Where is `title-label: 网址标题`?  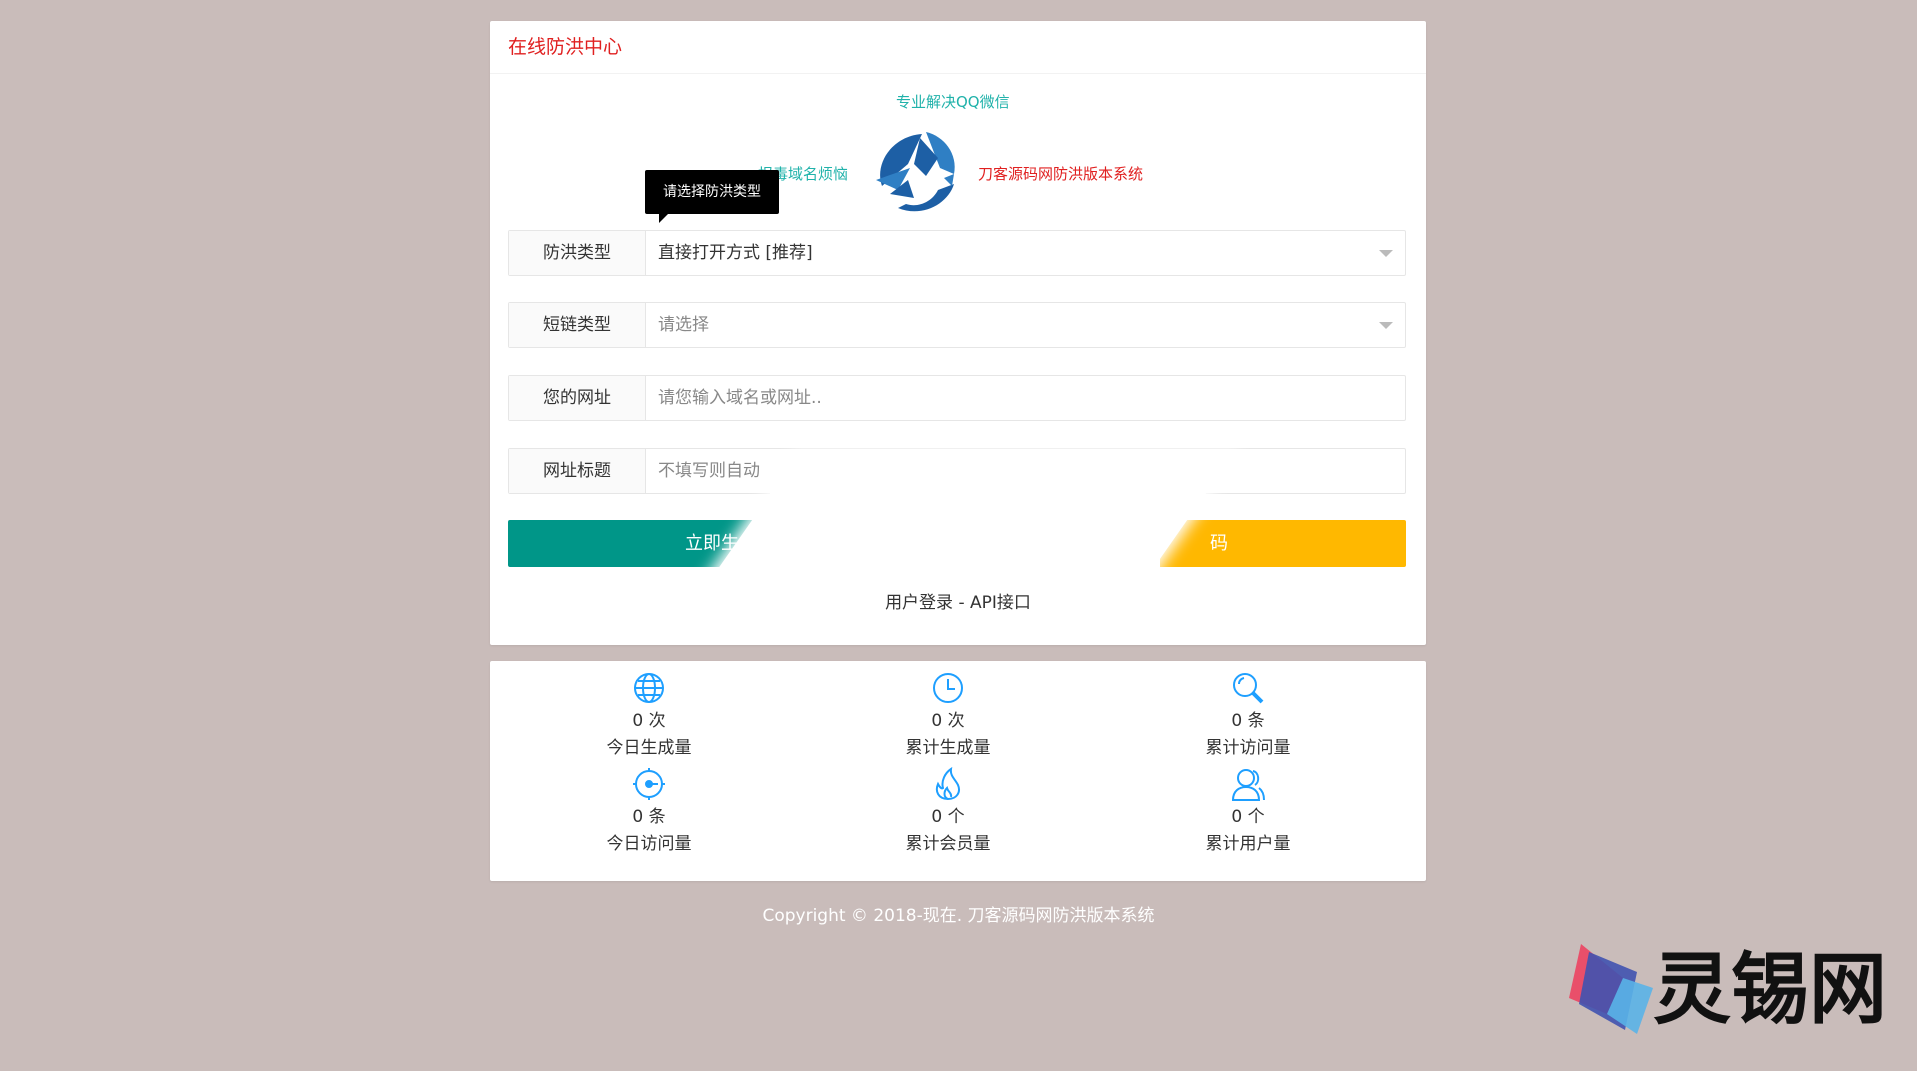
title-label: 网址标题 is located at coordinates (577, 471).